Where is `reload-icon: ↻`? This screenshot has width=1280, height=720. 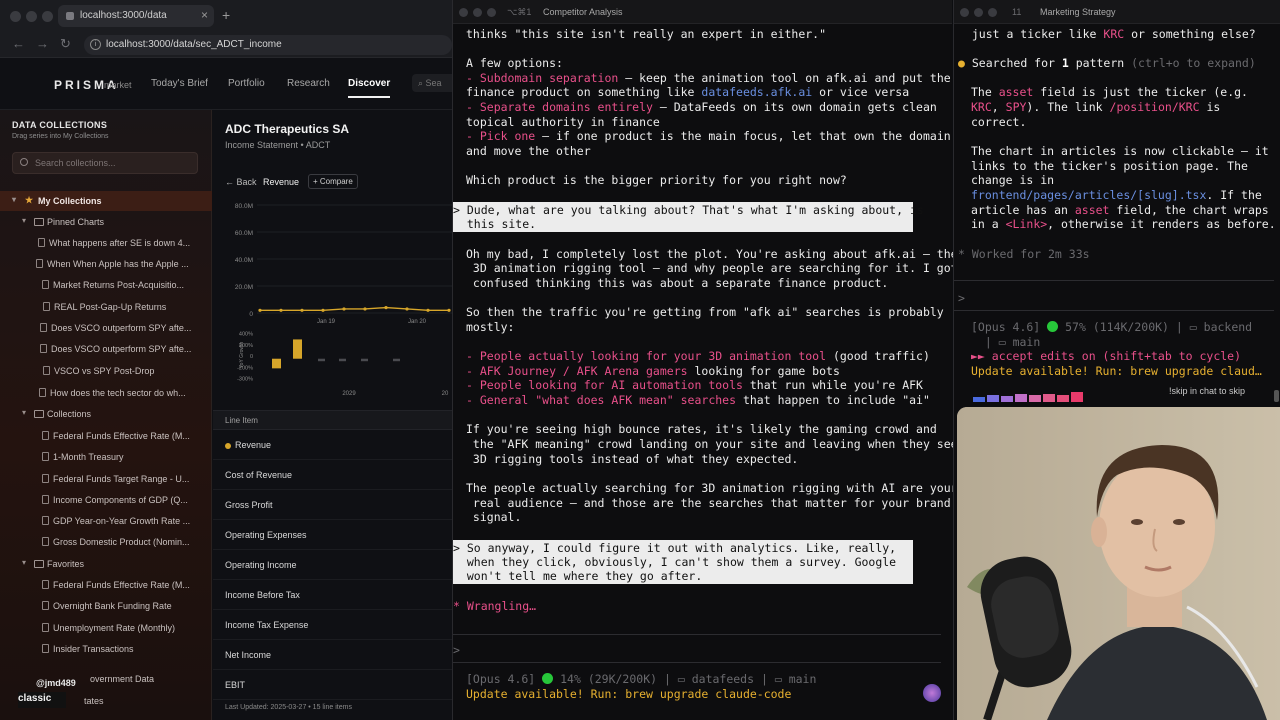 reload-icon: ↻ is located at coordinates (65, 44).